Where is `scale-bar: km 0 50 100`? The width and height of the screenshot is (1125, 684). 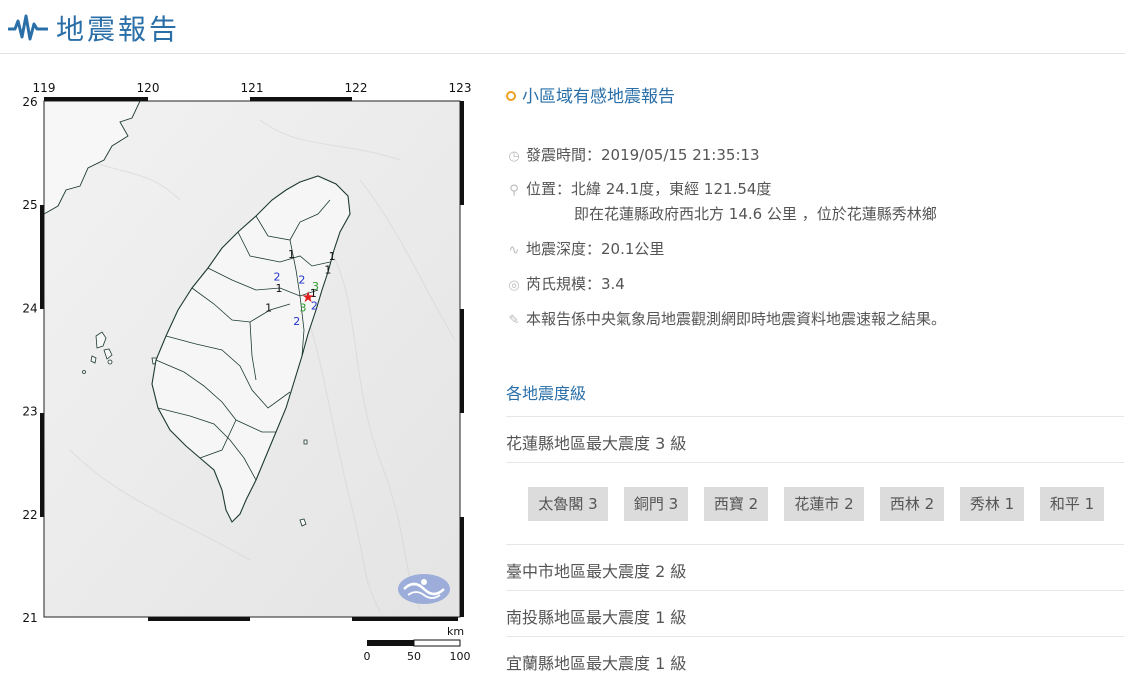 scale-bar: km 0 50 100 is located at coordinates (417, 644).